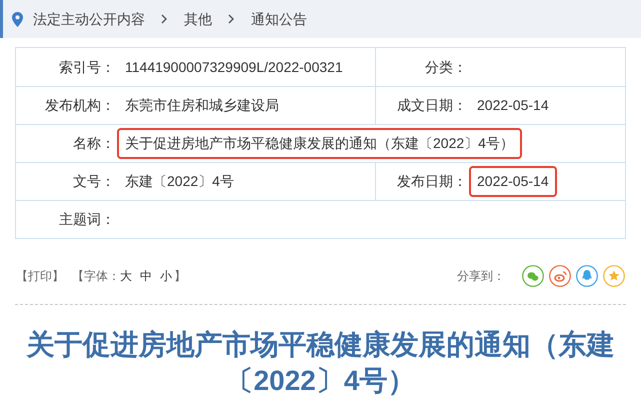  What do you see at coordinates (319, 143) in the screenshot?
I see `field-value: 关于促进房地产市场平稳健康发展的通知（东建〔2022〕4号）` at bounding box center [319, 143].